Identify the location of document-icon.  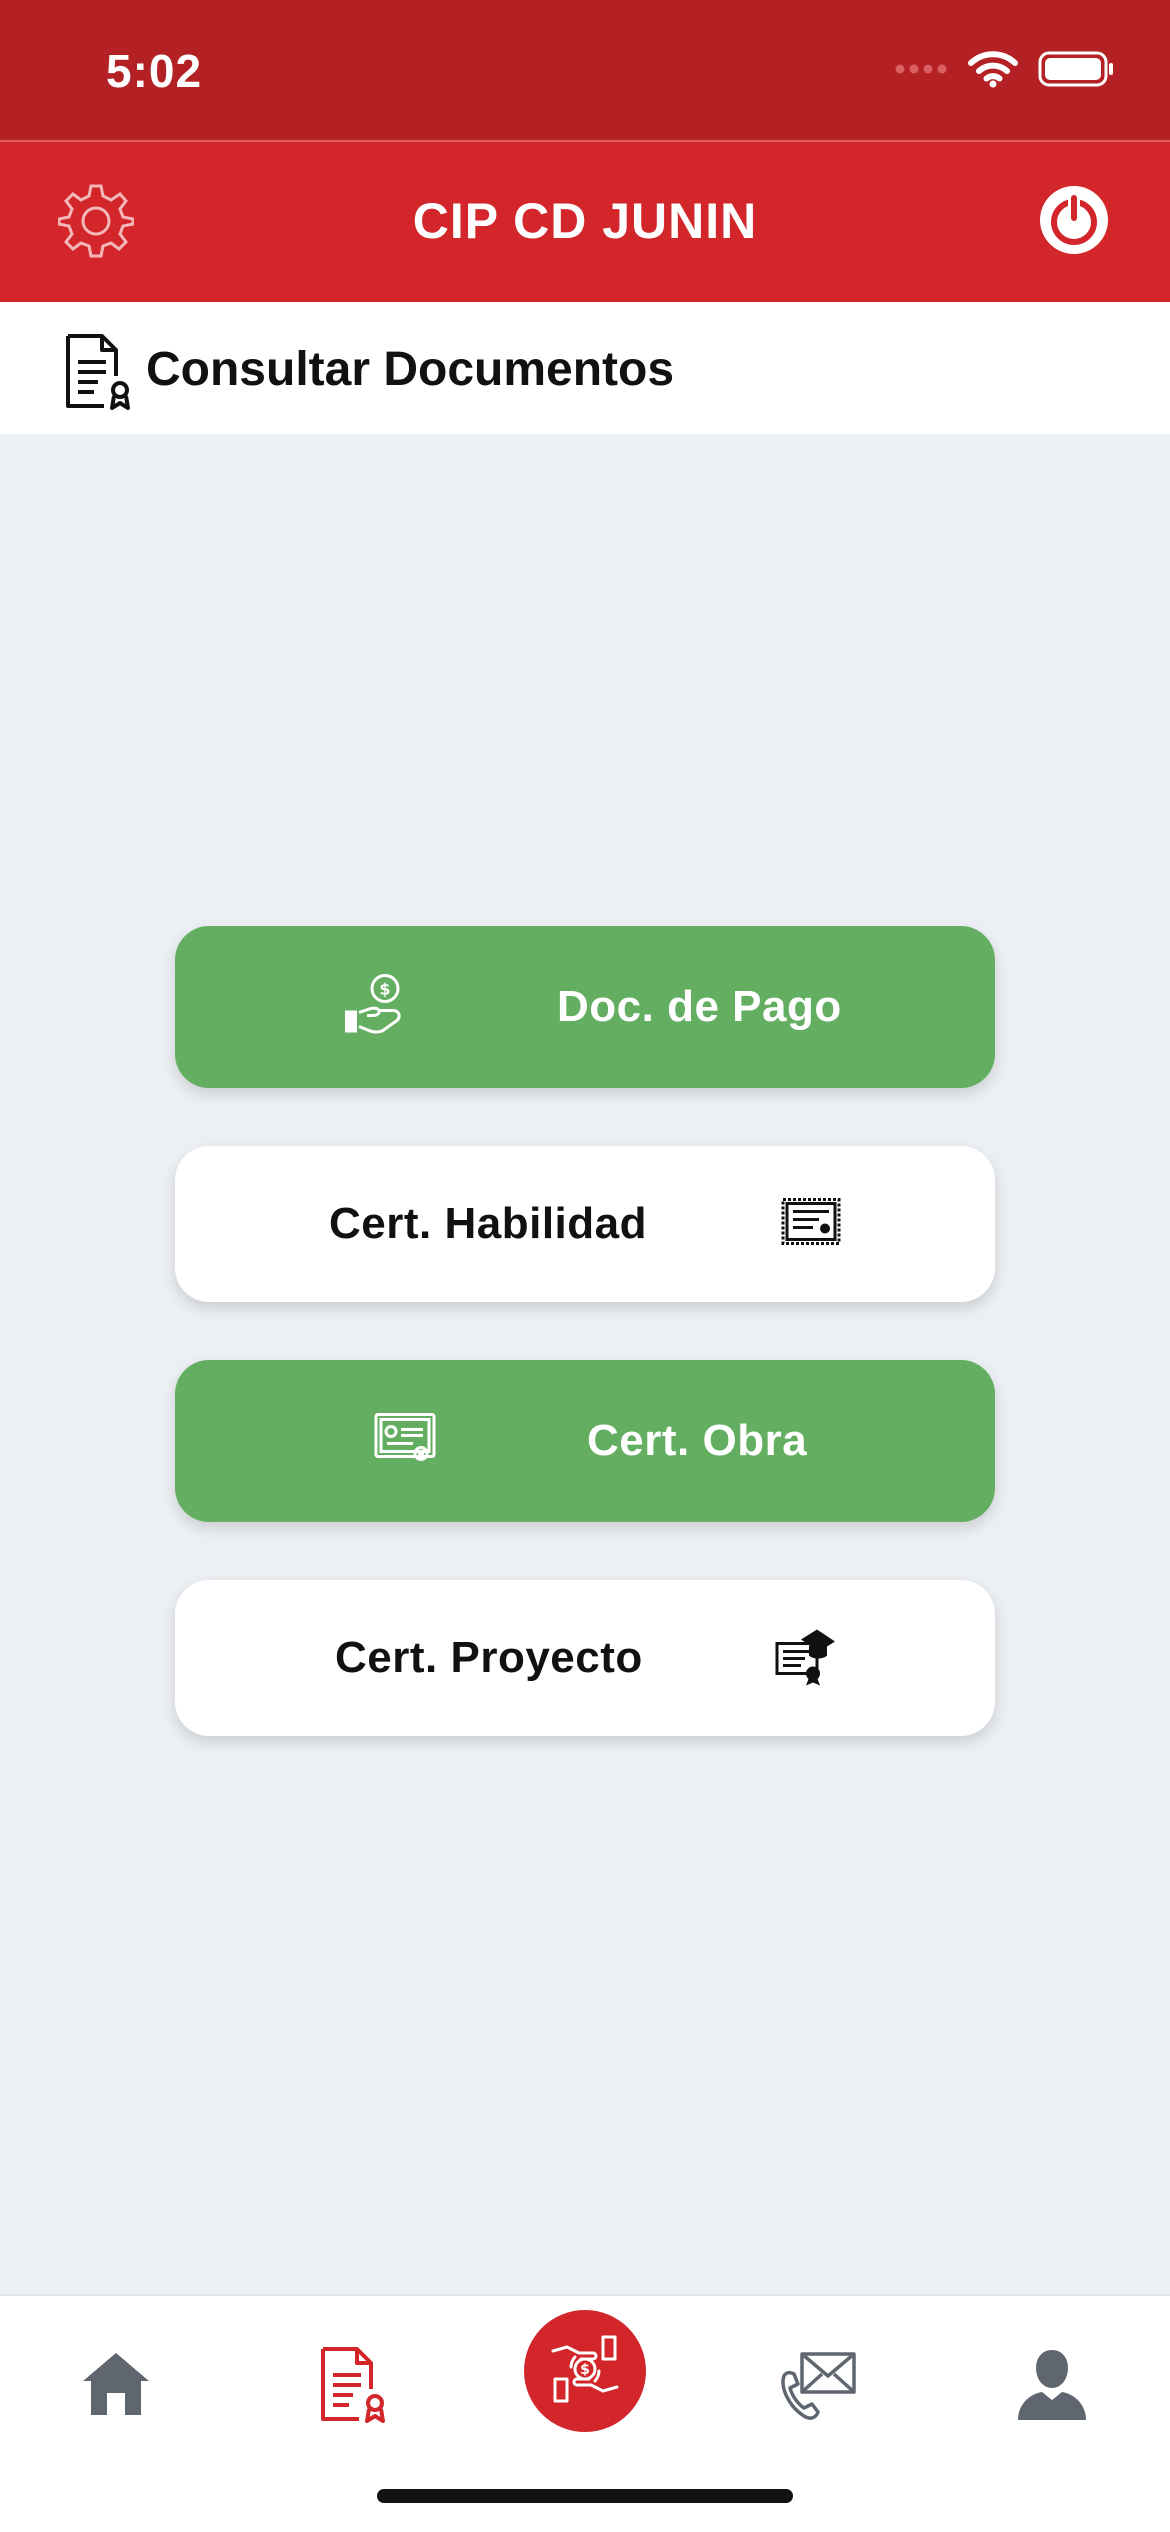
(354, 2386).